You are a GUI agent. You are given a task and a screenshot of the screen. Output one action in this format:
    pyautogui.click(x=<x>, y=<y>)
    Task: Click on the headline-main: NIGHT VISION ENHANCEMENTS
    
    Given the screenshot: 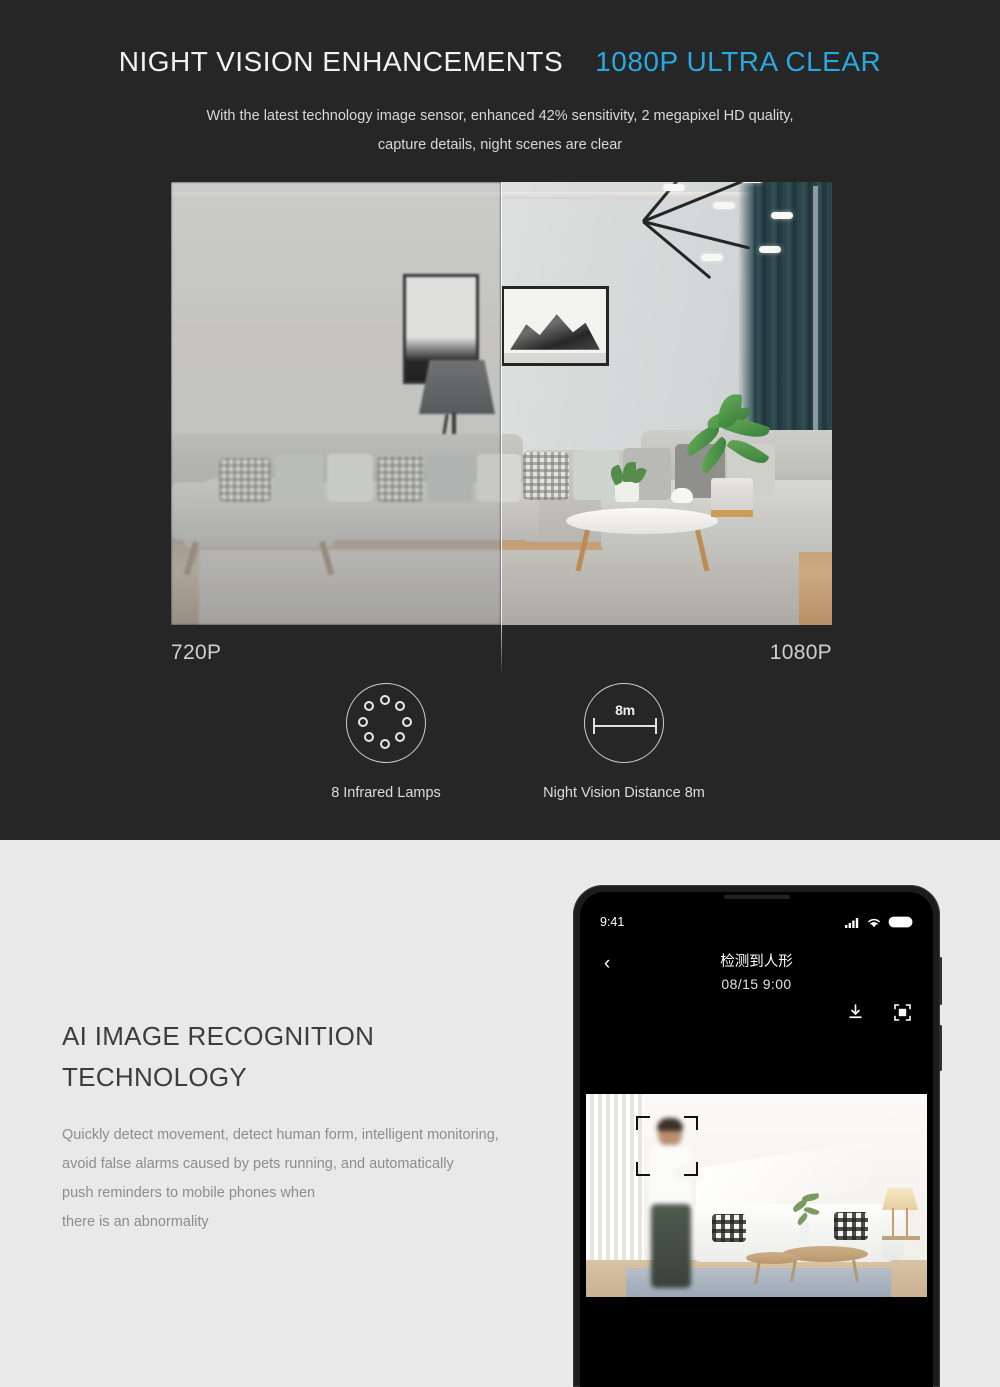 What is the action you would take?
    pyautogui.click(x=341, y=61)
    